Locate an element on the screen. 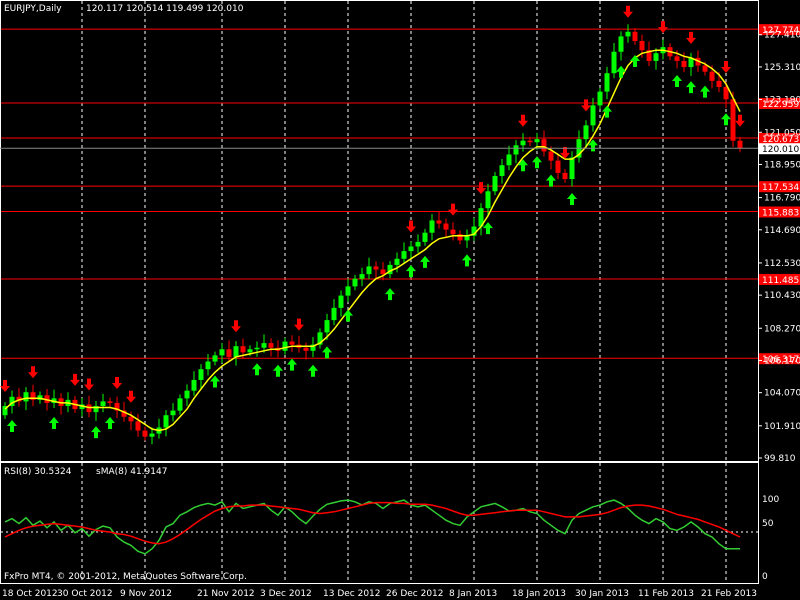 The height and width of the screenshot is (600, 800). time-label: 8 Jan 2013 is located at coordinates (473, 594).